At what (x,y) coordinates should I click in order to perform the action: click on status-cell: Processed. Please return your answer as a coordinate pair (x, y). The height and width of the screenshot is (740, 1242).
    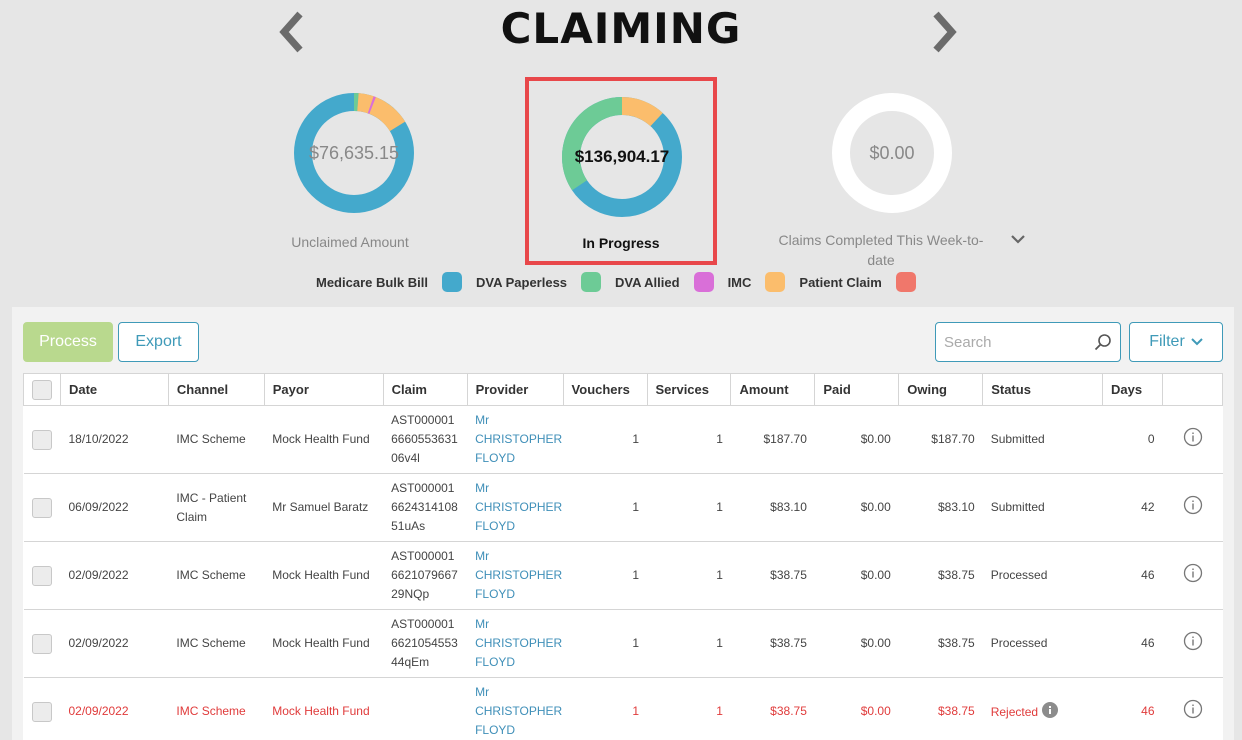
    Looking at the image, I should click on (1042, 643).